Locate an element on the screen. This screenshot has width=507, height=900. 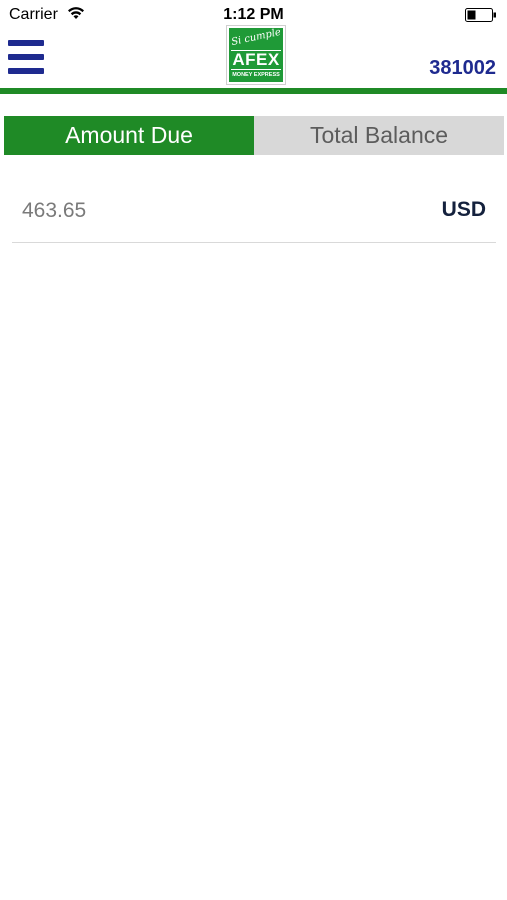
tab-amount-due: Amount Due is located at coordinates (129, 135).